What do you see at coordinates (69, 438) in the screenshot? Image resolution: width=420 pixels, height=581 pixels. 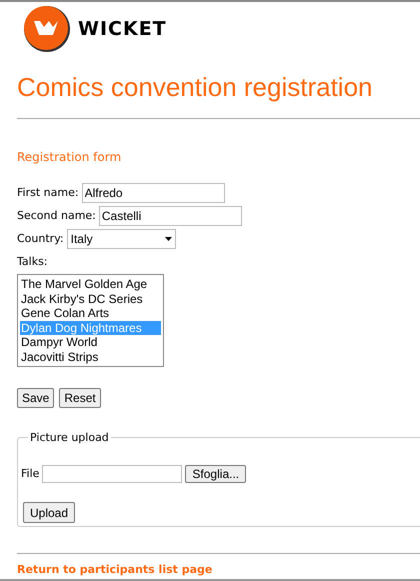 I see `fieldset-legend: Picture upload` at bounding box center [69, 438].